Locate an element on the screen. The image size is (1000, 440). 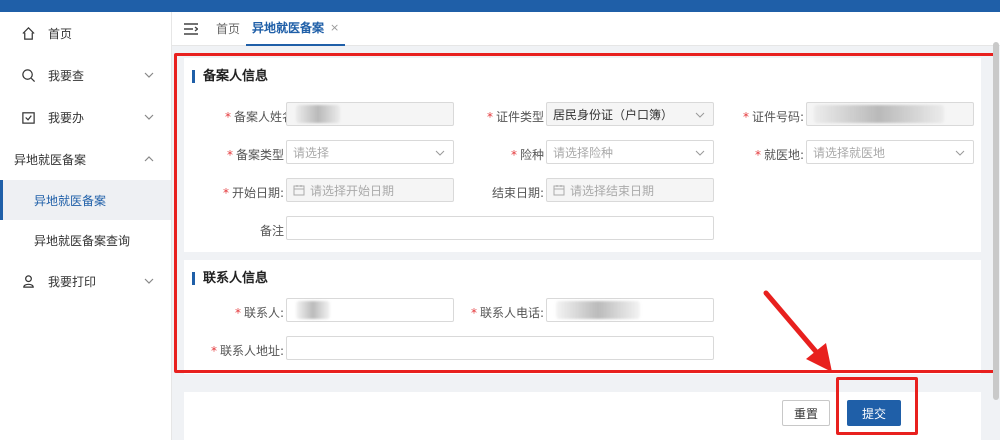
menu-fold-icon is located at coordinates (191, 28).